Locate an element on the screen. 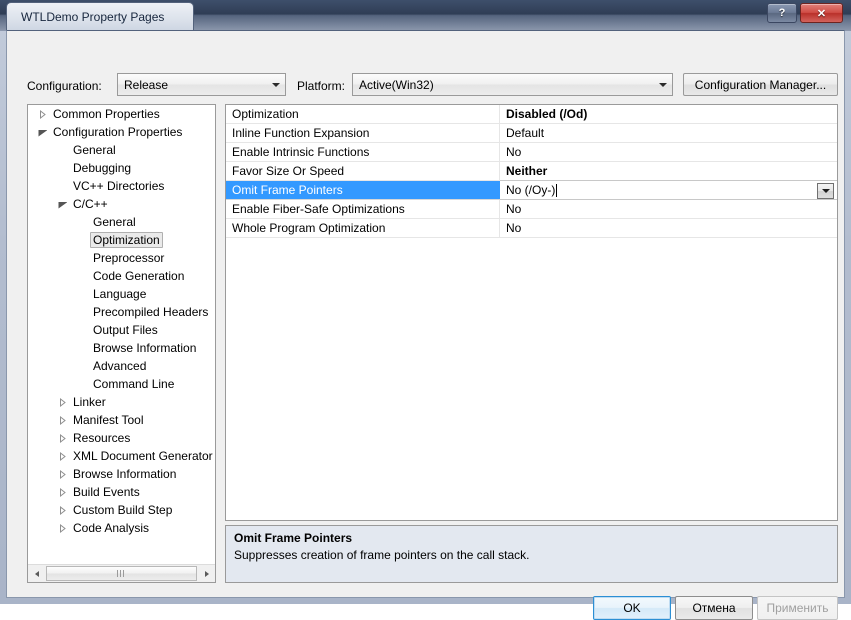  property-value: Disabled (/Od) is located at coordinates (668, 114).